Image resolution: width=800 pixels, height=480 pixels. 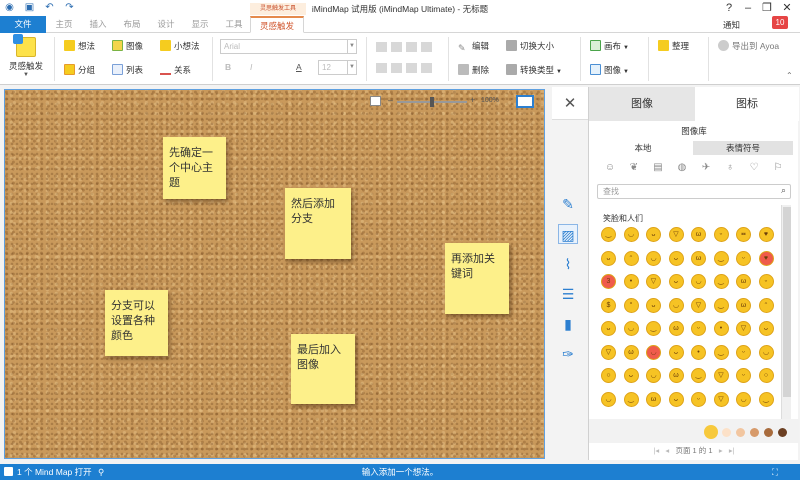 I want to click on font-family-select: Arial ▼, so click(x=288, y=46).